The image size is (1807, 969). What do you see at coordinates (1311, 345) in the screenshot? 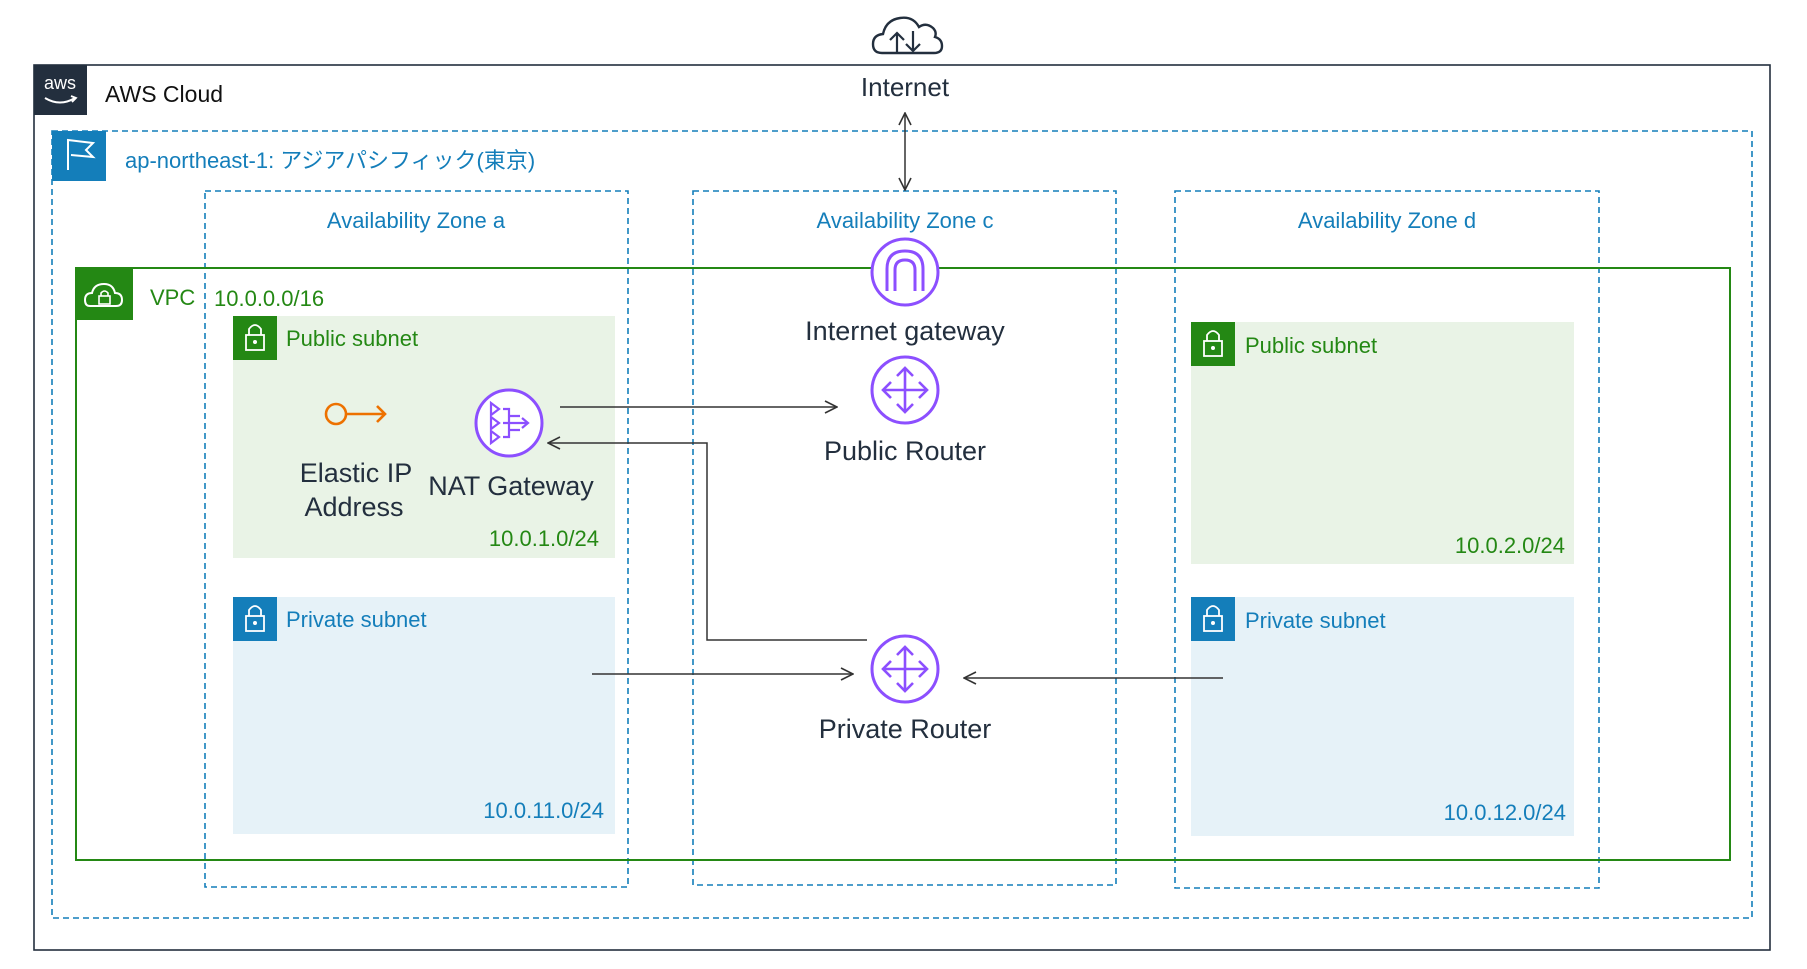
I see `public-subnet-d-label: Public subnet` at bounding box center [1311, 345].